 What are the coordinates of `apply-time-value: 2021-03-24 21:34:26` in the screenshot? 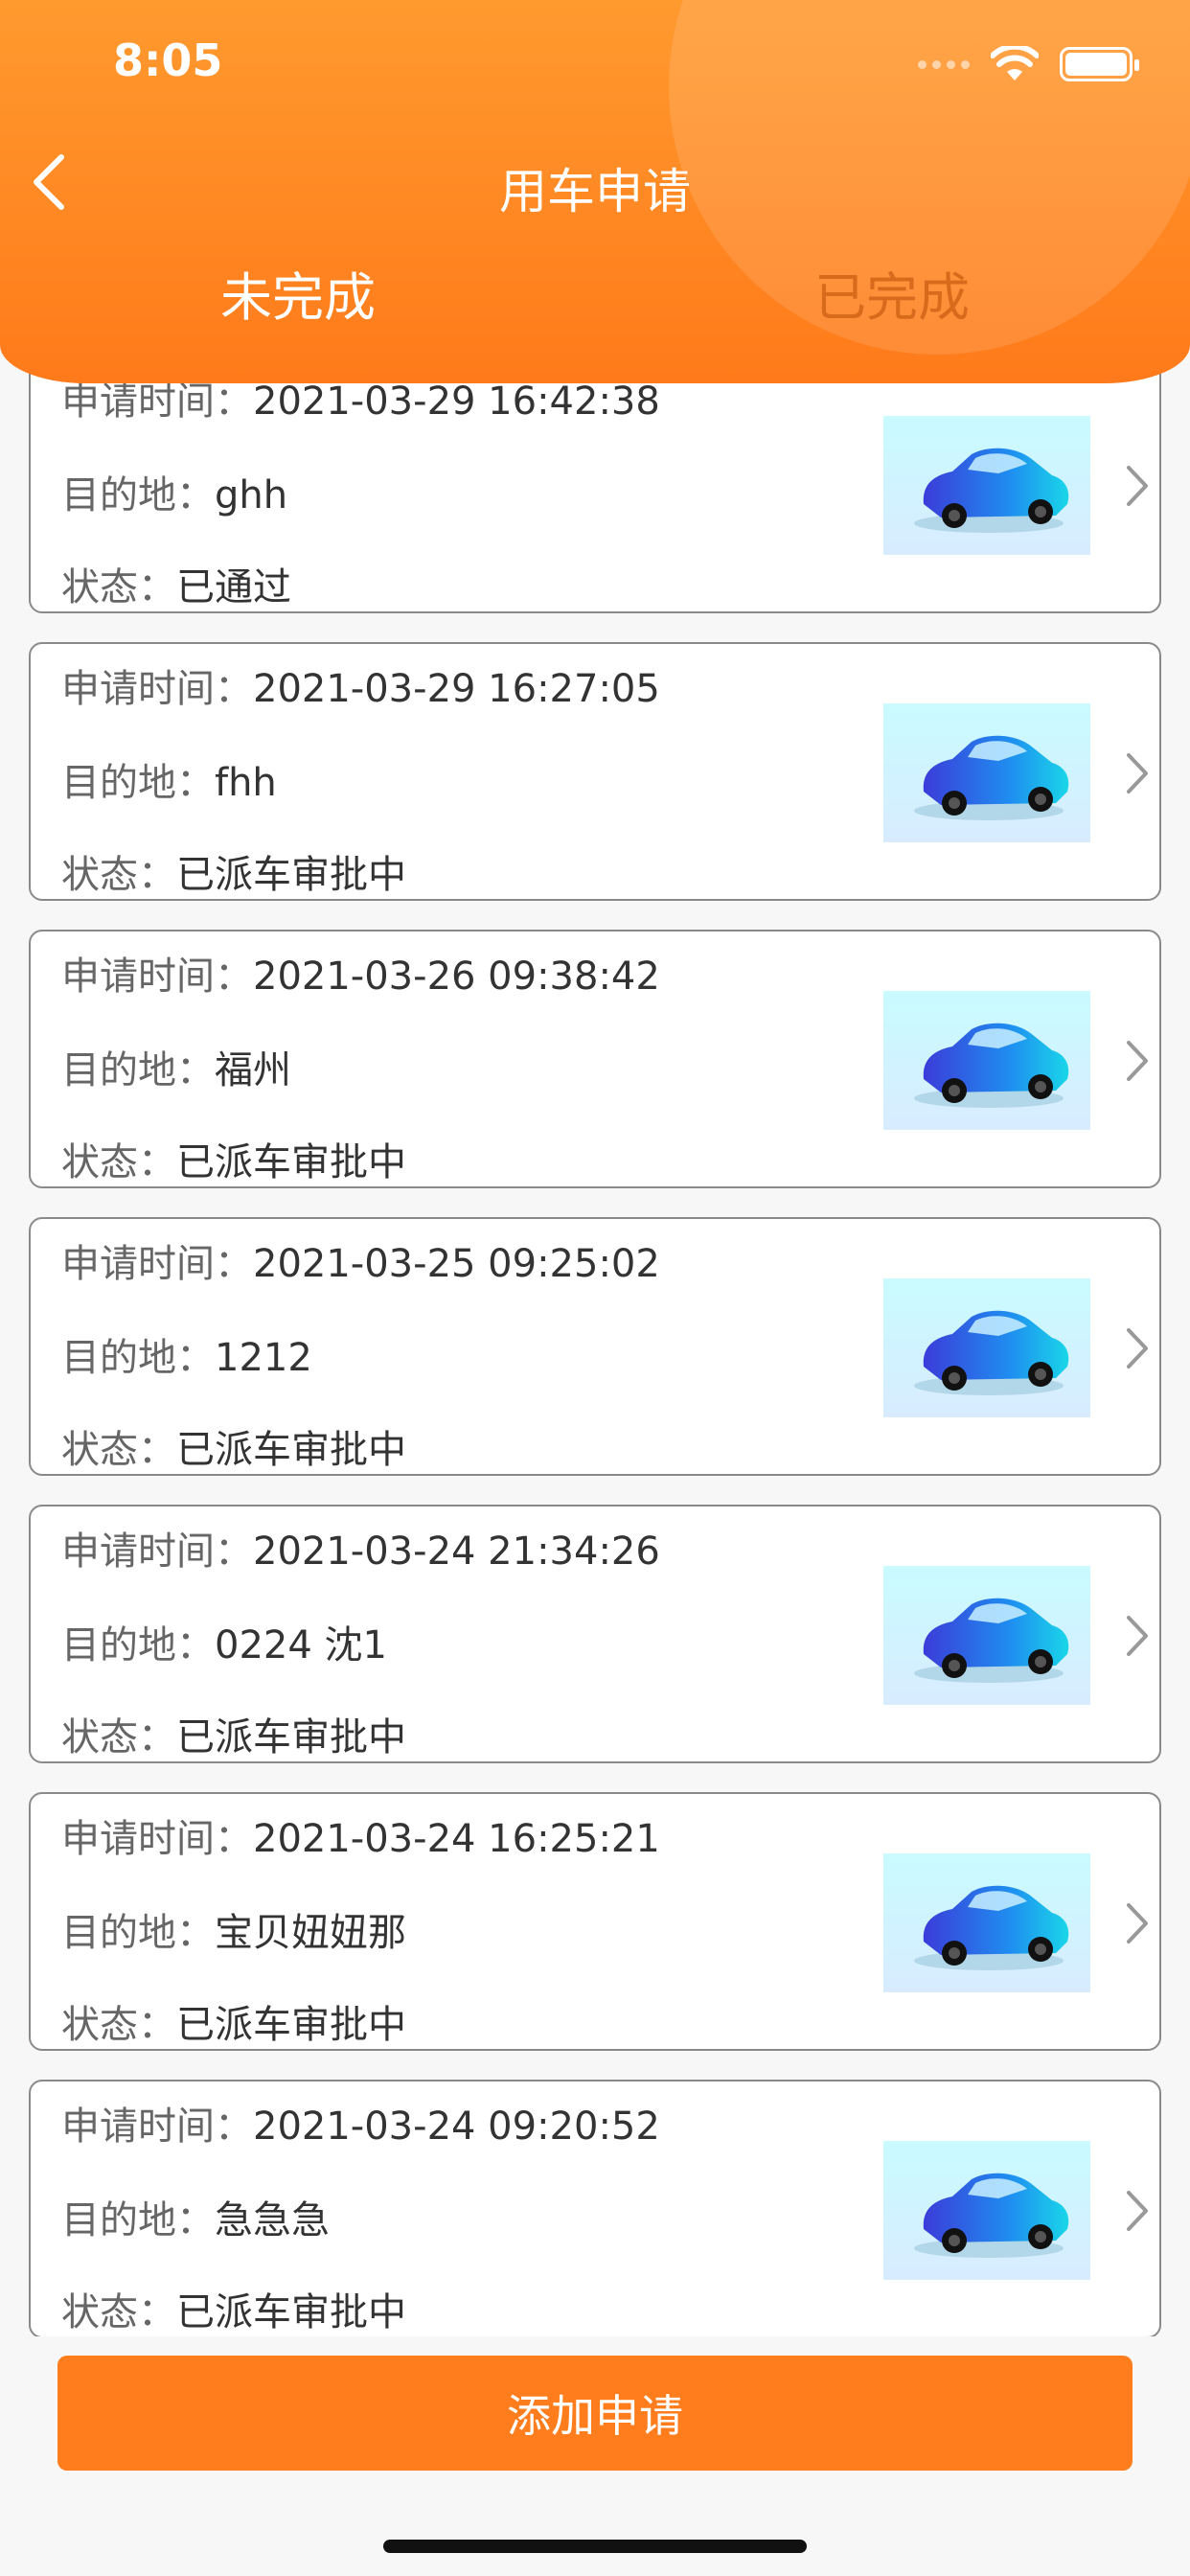 It's located at (457, 1552).